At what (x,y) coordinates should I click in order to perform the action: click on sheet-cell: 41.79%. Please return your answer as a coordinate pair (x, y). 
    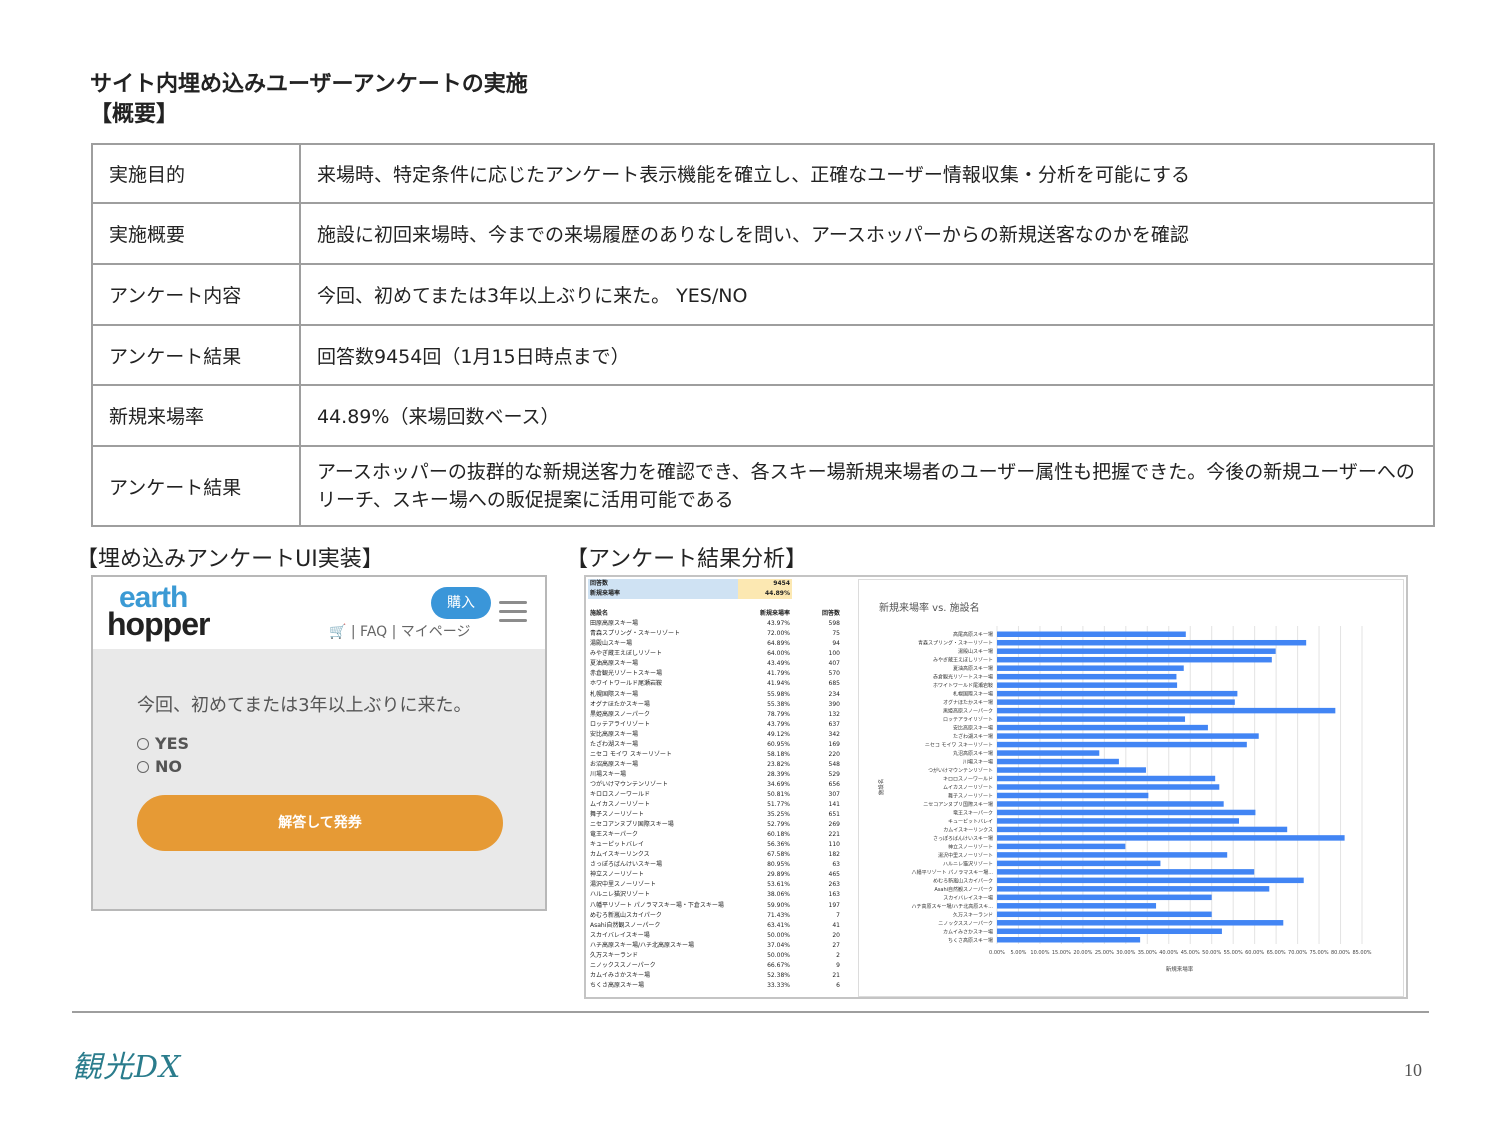
    Looking at the image, I should click on (778, 674).